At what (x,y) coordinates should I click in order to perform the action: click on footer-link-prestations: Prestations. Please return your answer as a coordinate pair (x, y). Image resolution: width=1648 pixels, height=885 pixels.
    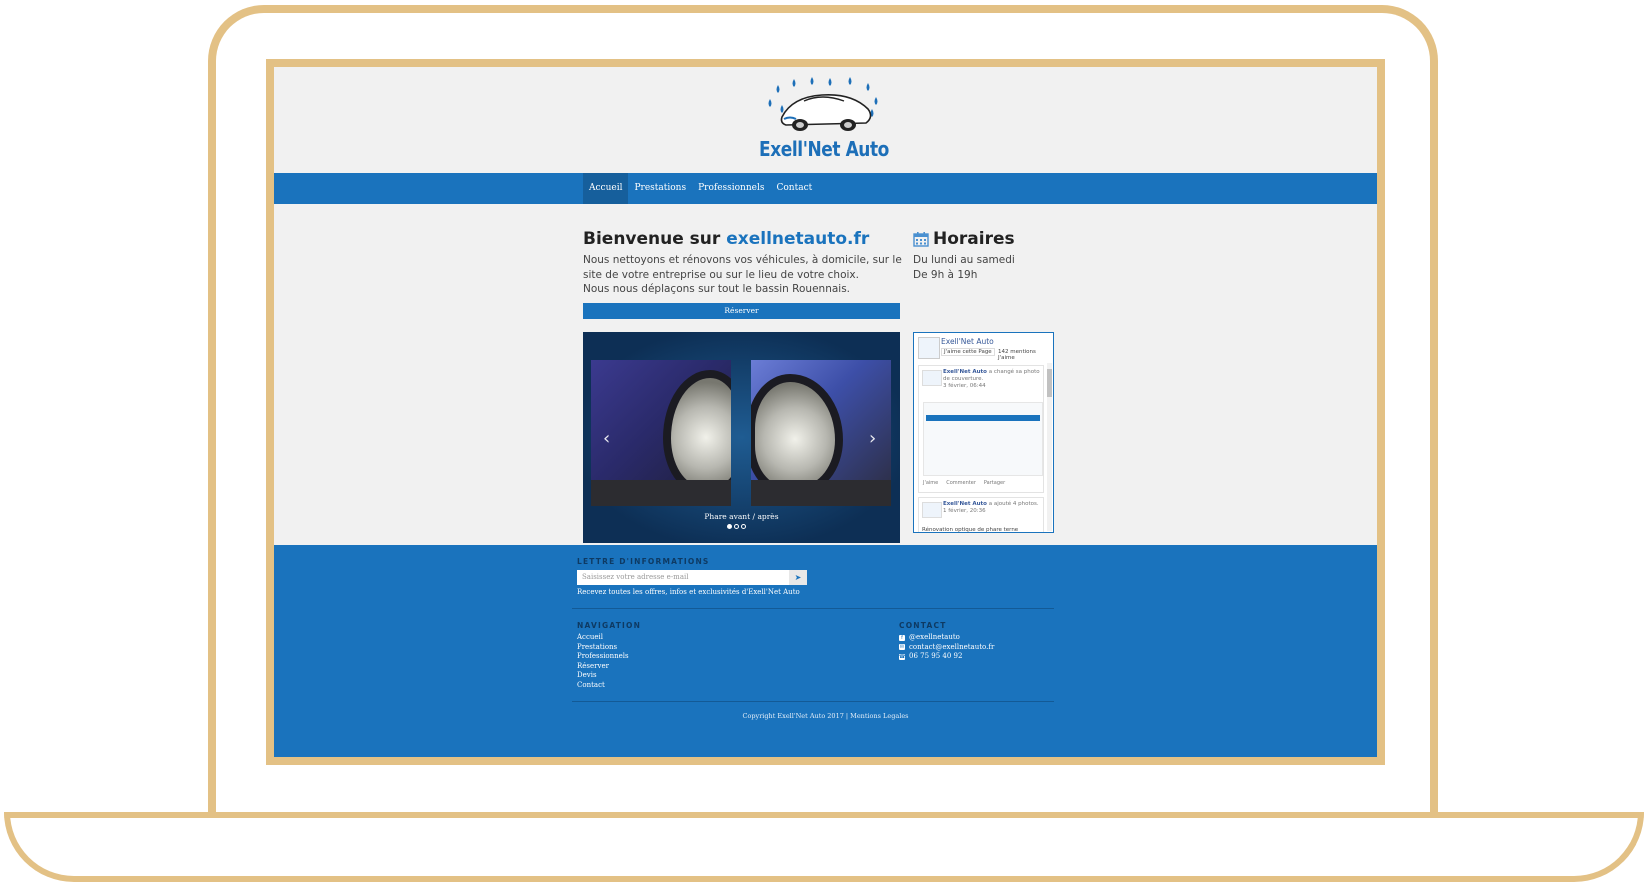
    Looking at the image, I should click on (603, 648).